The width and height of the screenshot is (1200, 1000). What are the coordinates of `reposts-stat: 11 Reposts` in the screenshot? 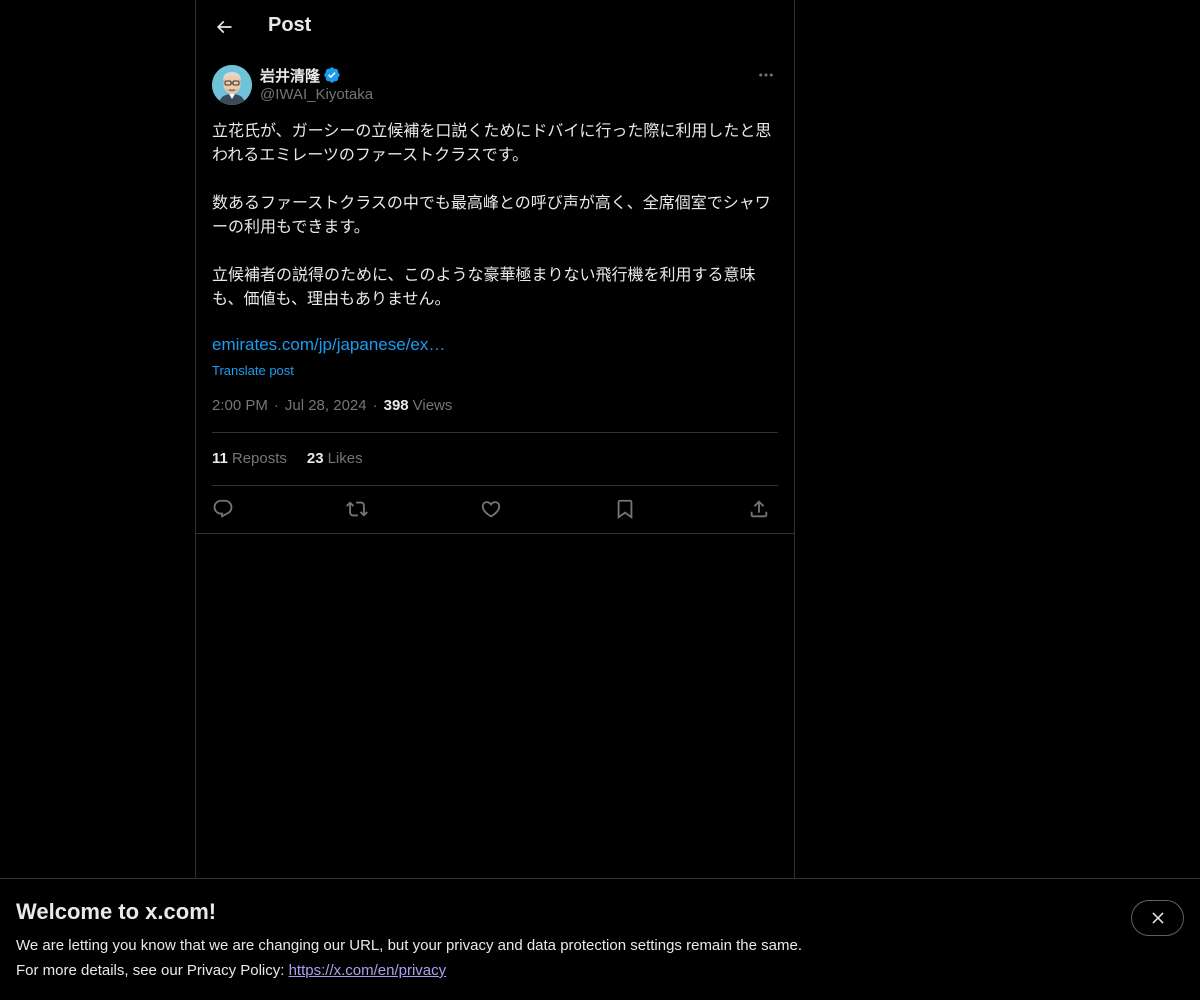 It's located at (249, 458).